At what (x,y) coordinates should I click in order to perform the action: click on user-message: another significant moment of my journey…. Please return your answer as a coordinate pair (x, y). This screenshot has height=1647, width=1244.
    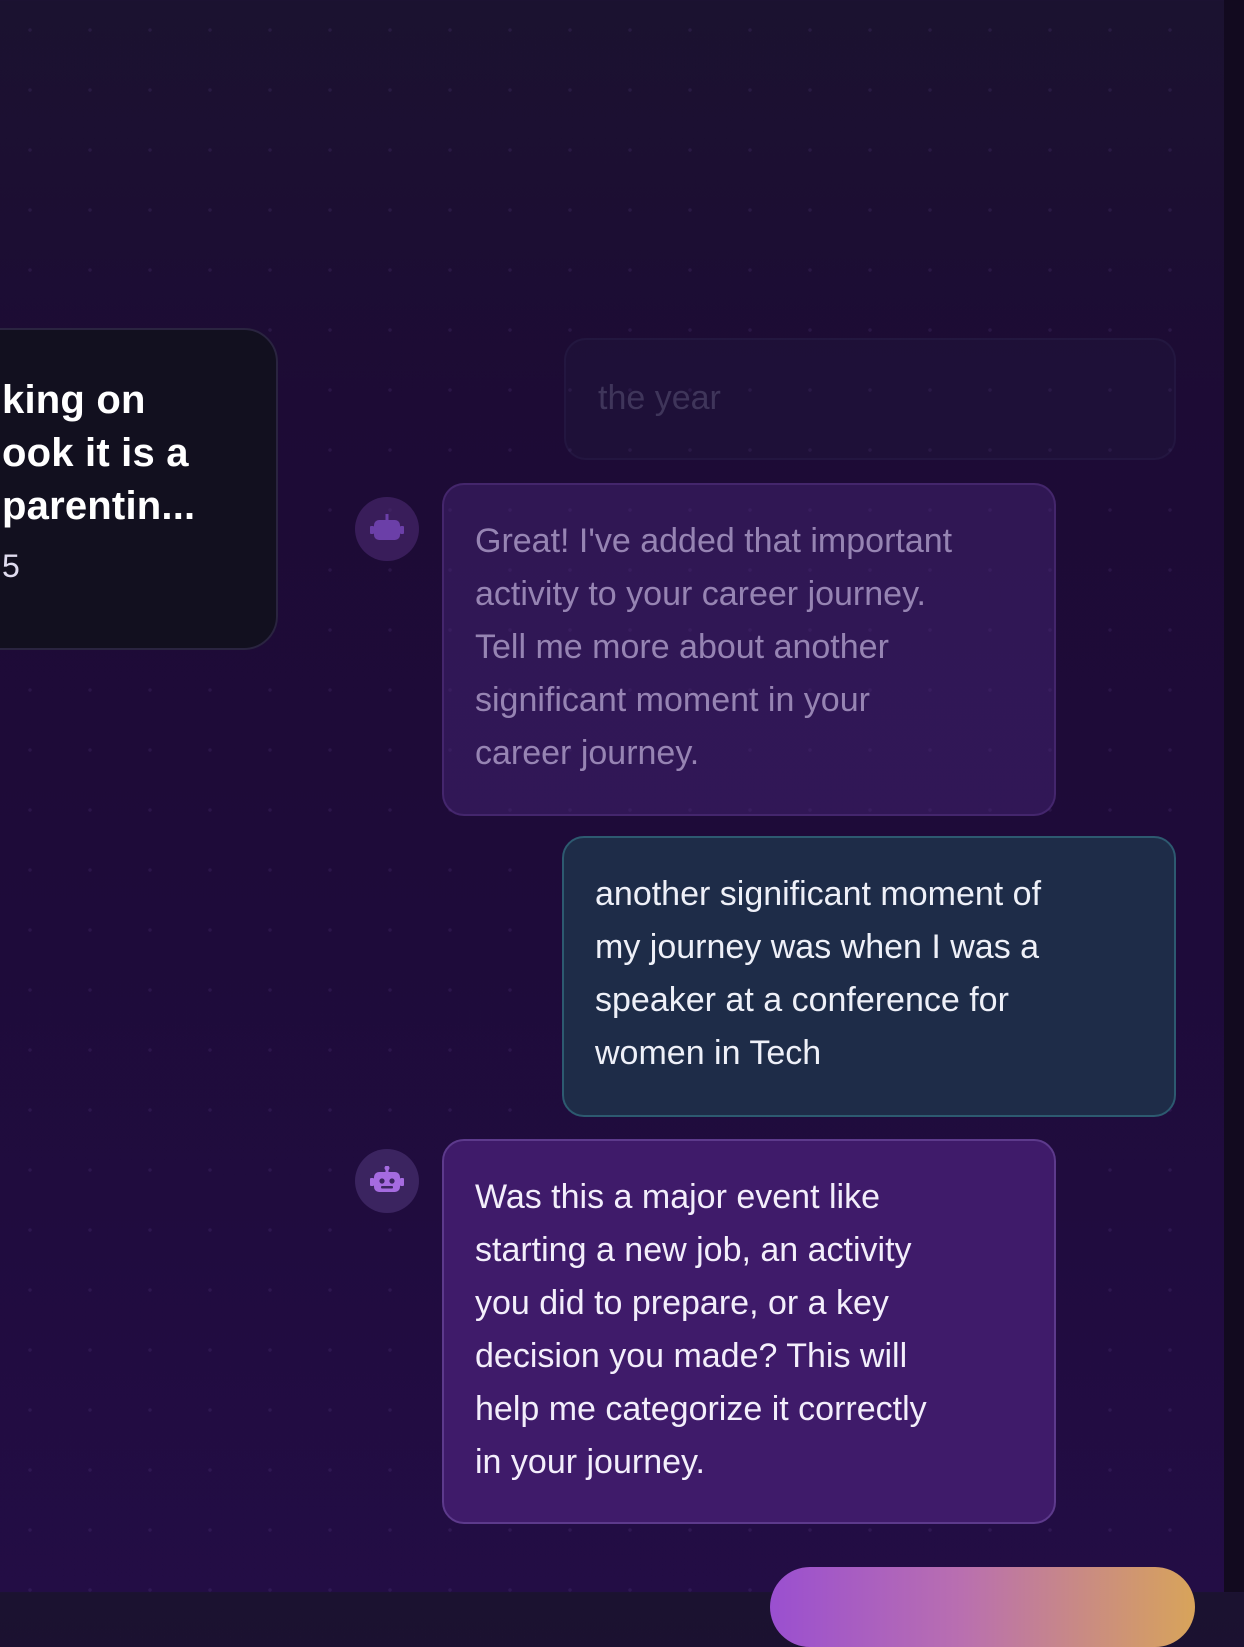
    Looking at the image, I should click on (869, 976).